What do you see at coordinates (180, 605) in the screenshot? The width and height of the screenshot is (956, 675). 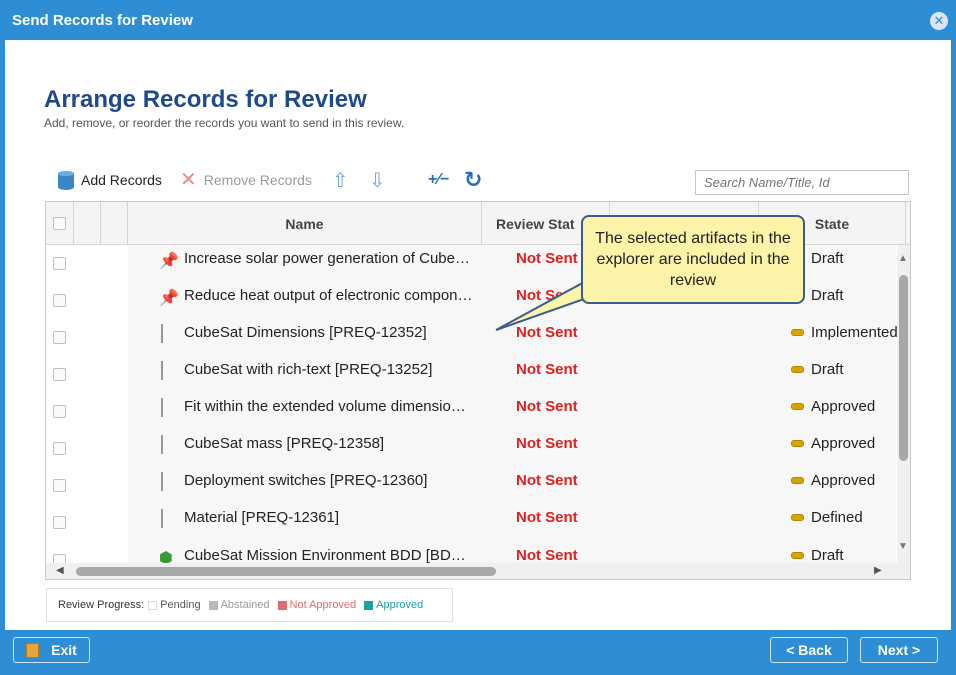 I see `legend-item-label: Pending` at bounding box center [180, 605].